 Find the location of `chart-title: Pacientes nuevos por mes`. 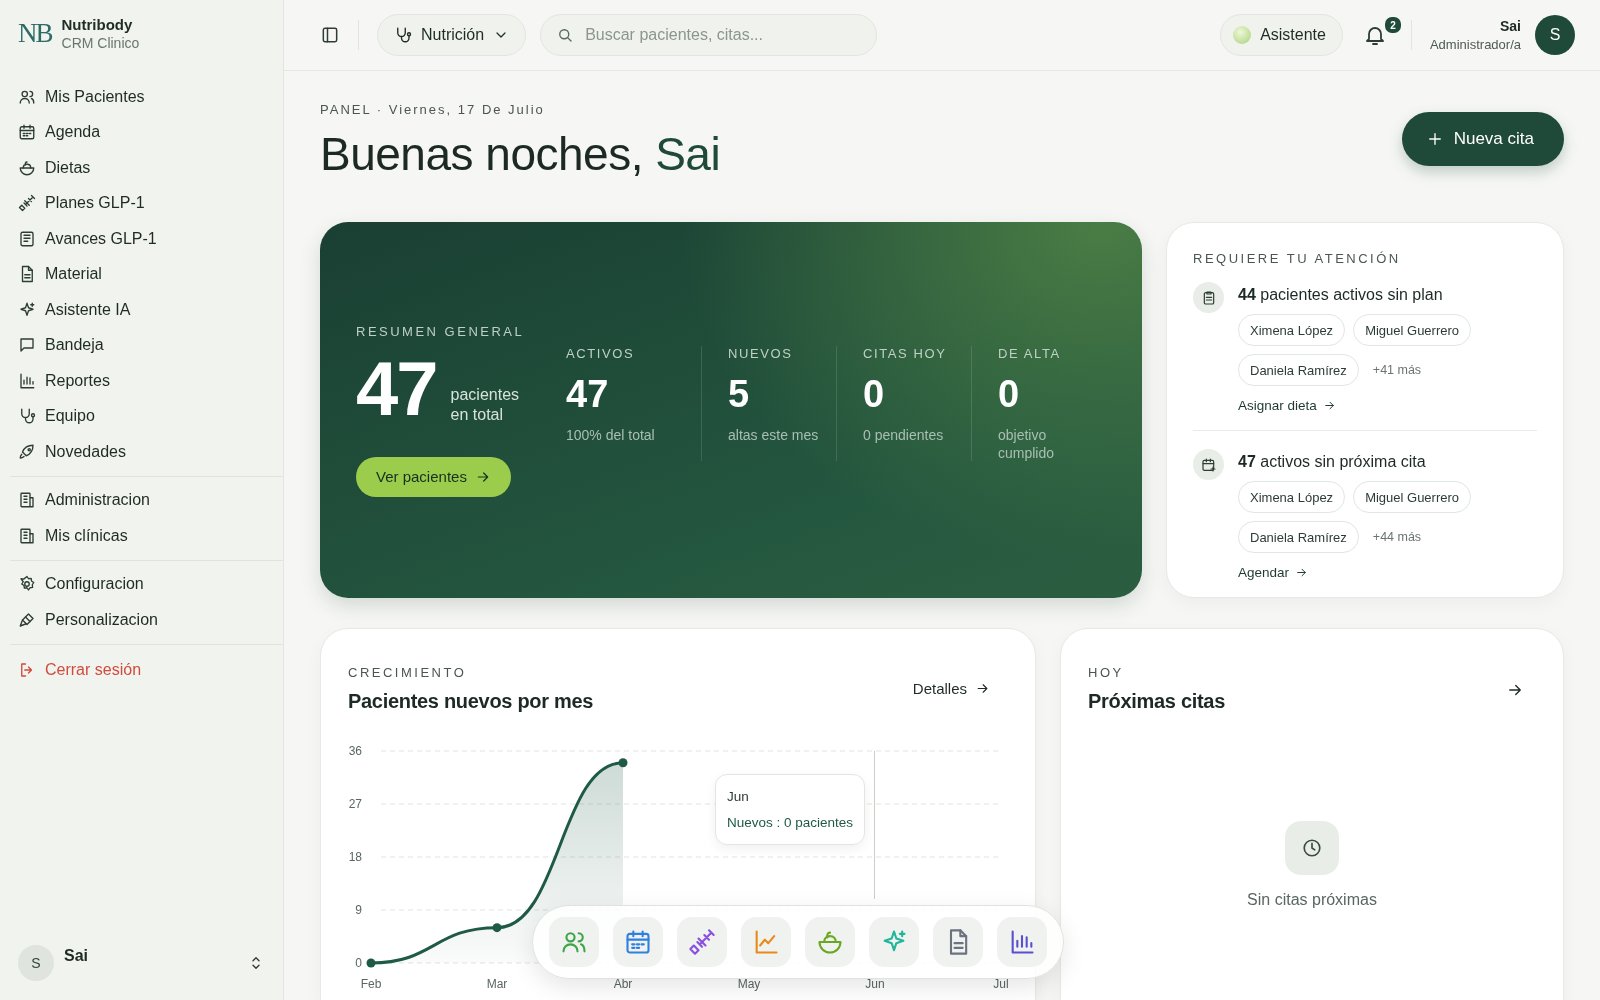

chart-title: Pacientes nuevos por mes is located at coordinates (471, 701).